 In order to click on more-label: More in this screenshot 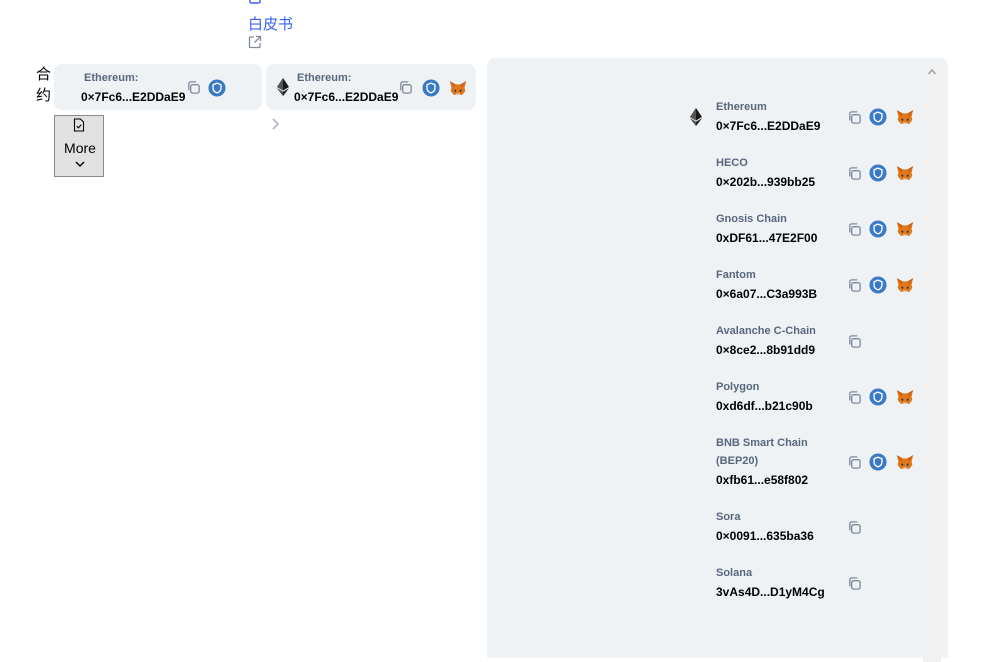, I will do `click(80, 148)`.